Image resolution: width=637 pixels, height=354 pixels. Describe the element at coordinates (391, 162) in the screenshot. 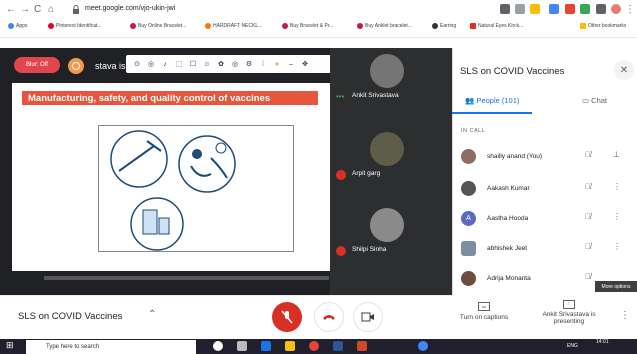

I see `participant-tile: Arpit garg` at that location.